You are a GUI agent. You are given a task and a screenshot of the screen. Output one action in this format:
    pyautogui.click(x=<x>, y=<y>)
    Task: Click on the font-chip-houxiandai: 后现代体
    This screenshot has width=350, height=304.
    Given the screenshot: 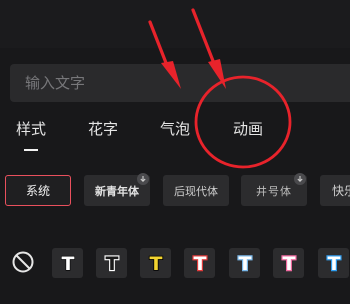 What is the action you would take?
    pyautogui.click(x=196, y=190)
    